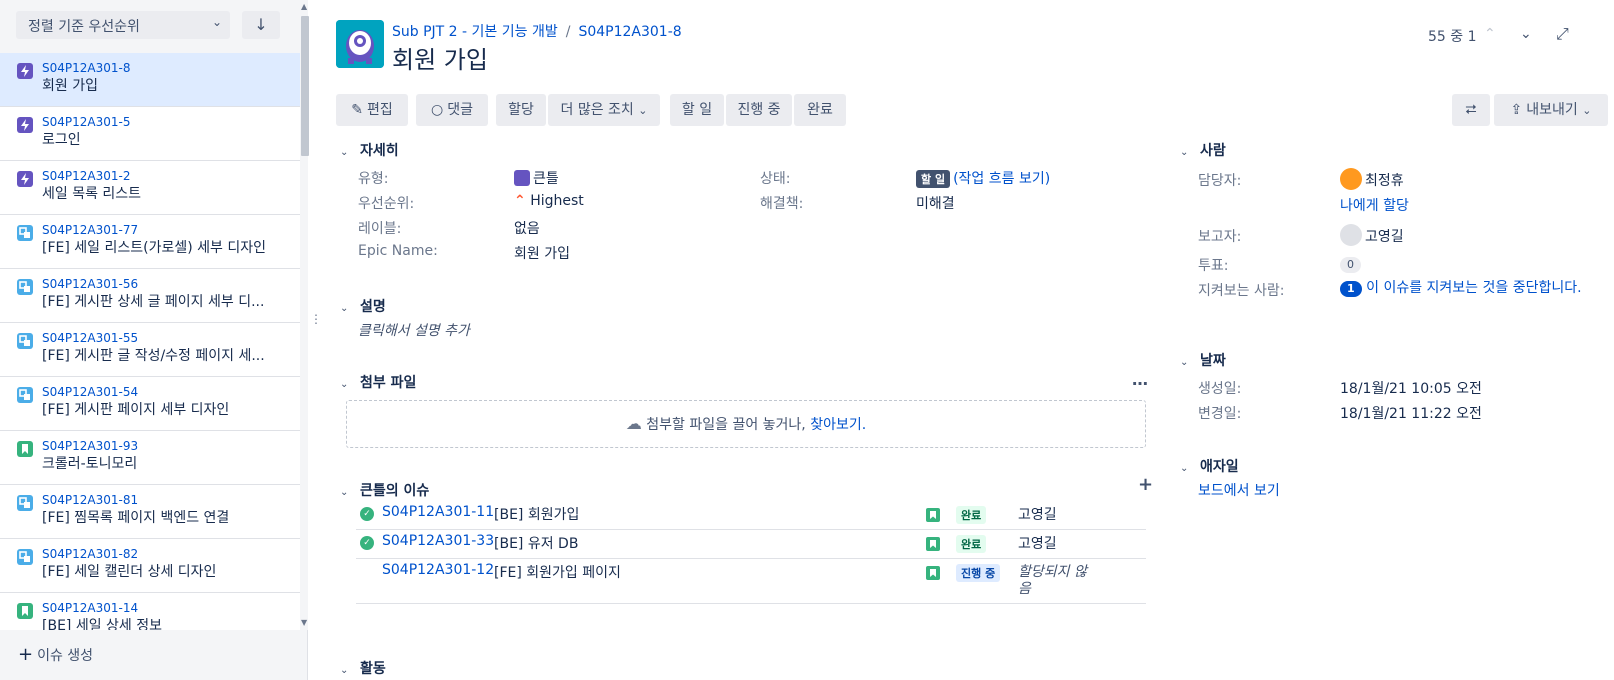 This screenshot has height=680, width=1614. What do you see at coordinates (379, 151) in the screenshot?
I see `details-heading-text: 자세히` at bounding box center [379, 151].